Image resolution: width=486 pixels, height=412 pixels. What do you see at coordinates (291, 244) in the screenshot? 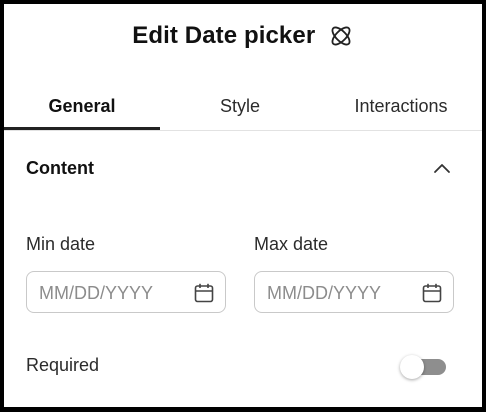
I see `max-date-label: Max date` at bounding box center [291, 244].